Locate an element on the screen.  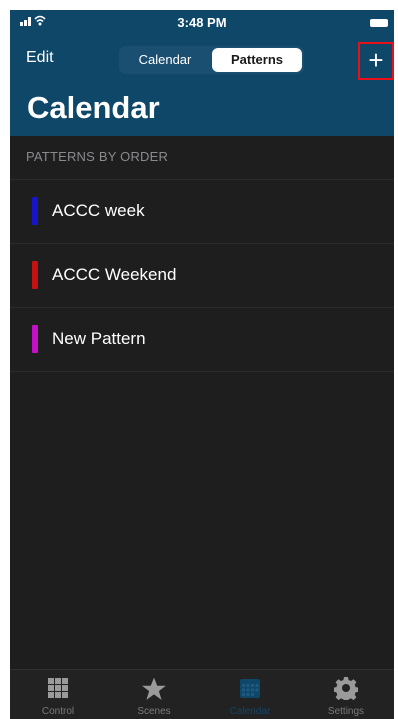
status-time: 3:48 PM is located at coordinates (202, 22).